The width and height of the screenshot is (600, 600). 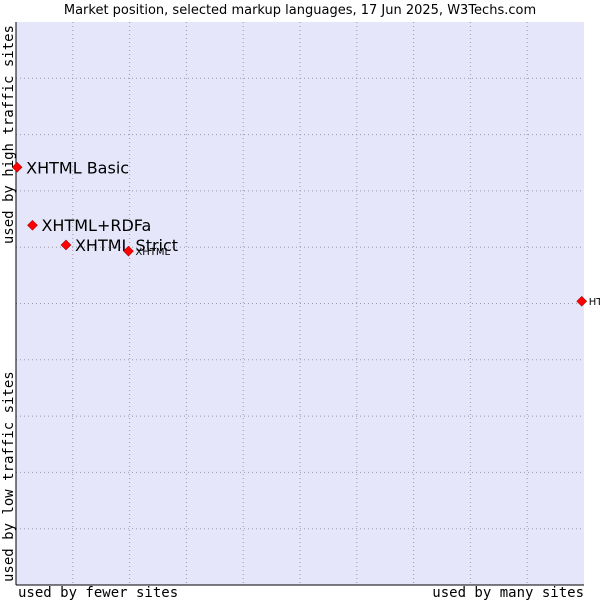 I want to click on data-point-xhtml-rdfa: XHTML+RDFa, so click(x=89, y=225).